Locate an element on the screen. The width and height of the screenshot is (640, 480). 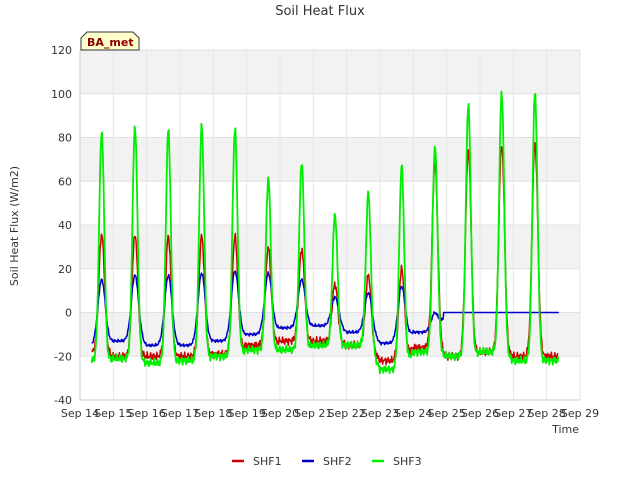
legend-item-shf3: SHF3 is located at coordinates (397, 461).